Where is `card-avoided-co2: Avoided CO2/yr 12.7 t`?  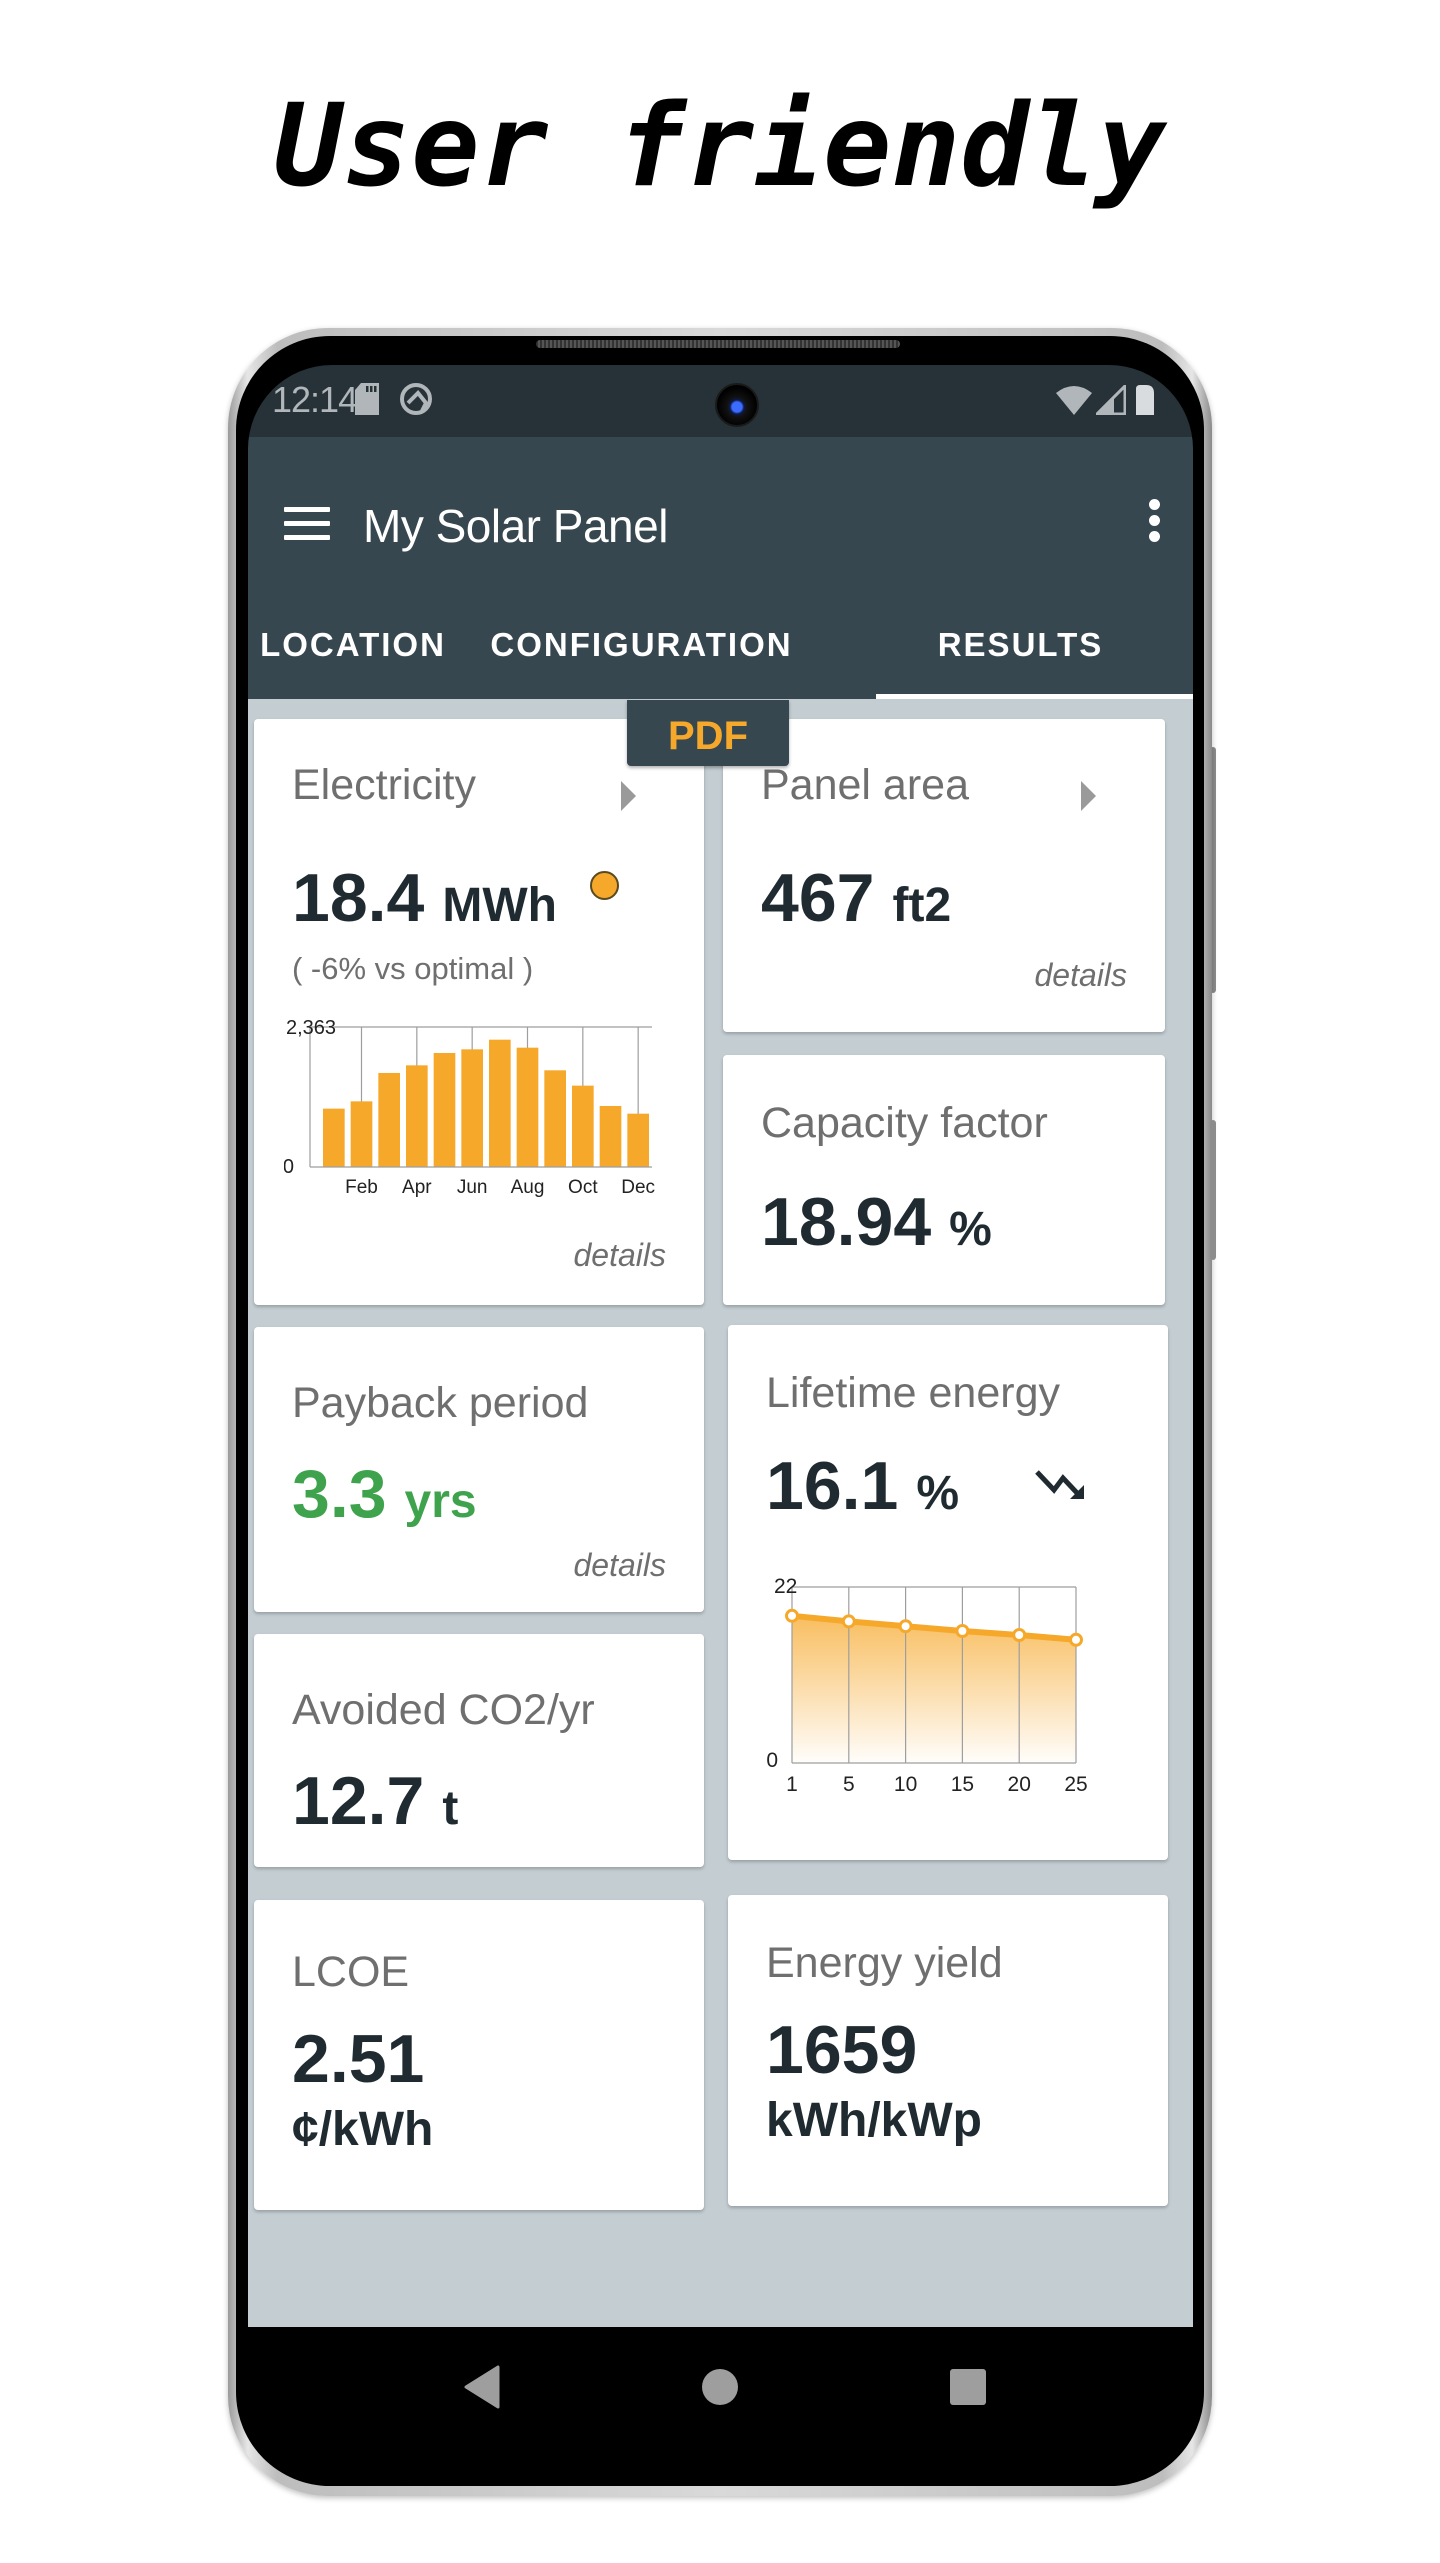 card-avoided-co2: Avoided CO2/yr 12.7 t is located at coordinates (479, 1750).